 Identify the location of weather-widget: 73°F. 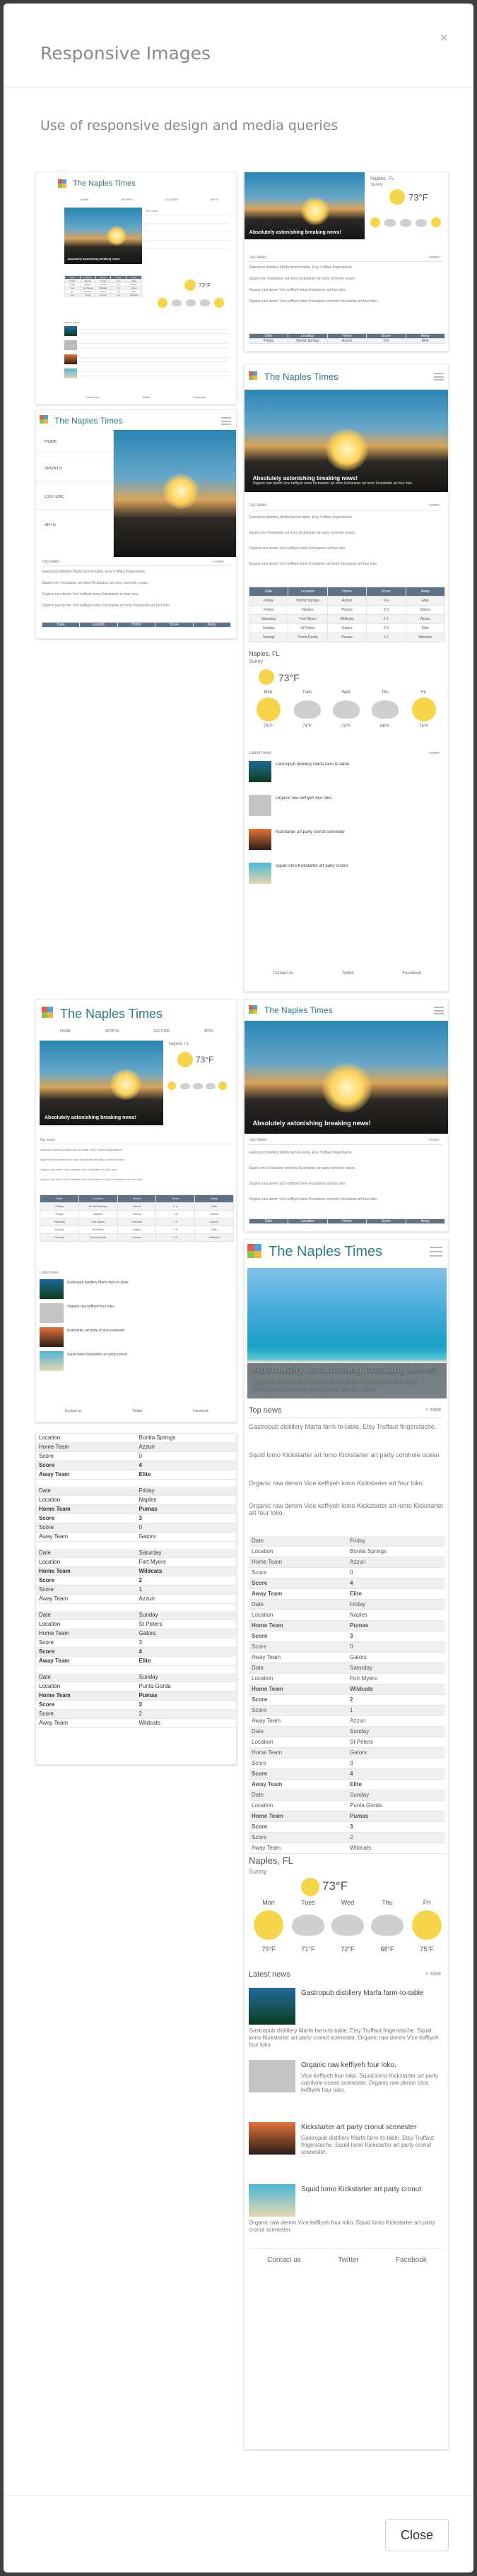
(191, 299).